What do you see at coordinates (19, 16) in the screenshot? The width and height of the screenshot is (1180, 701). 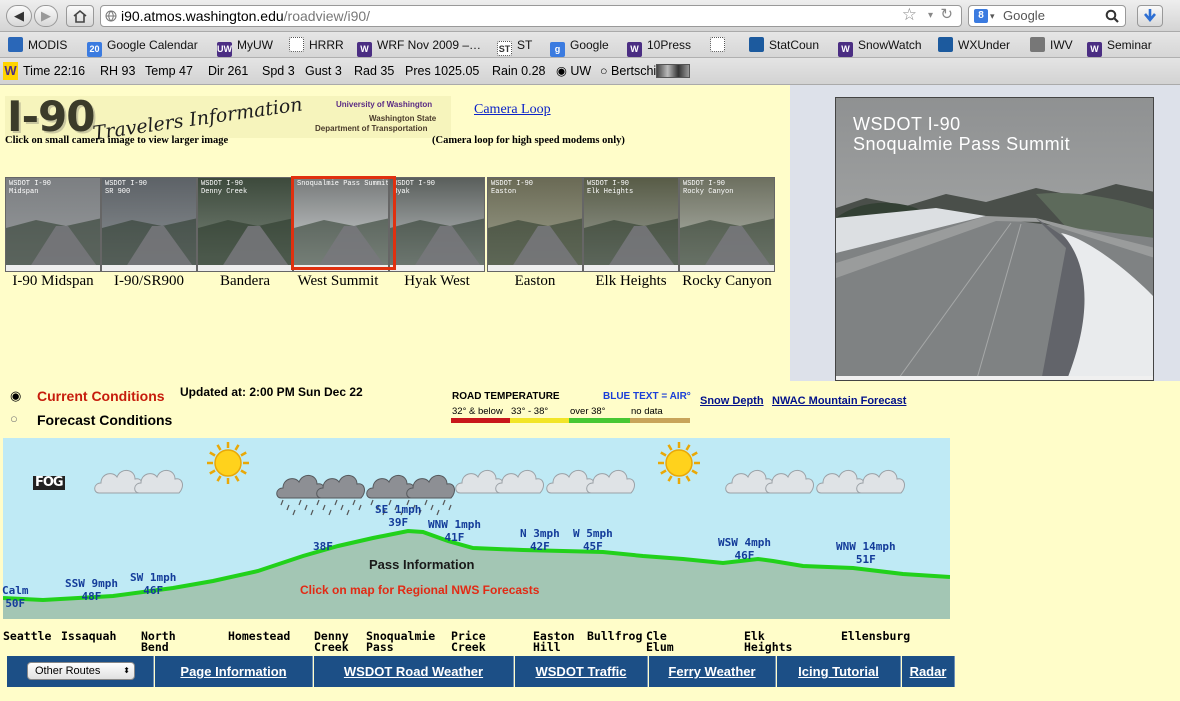 I see `back-button: ◀` at bounding box center [19, 16].